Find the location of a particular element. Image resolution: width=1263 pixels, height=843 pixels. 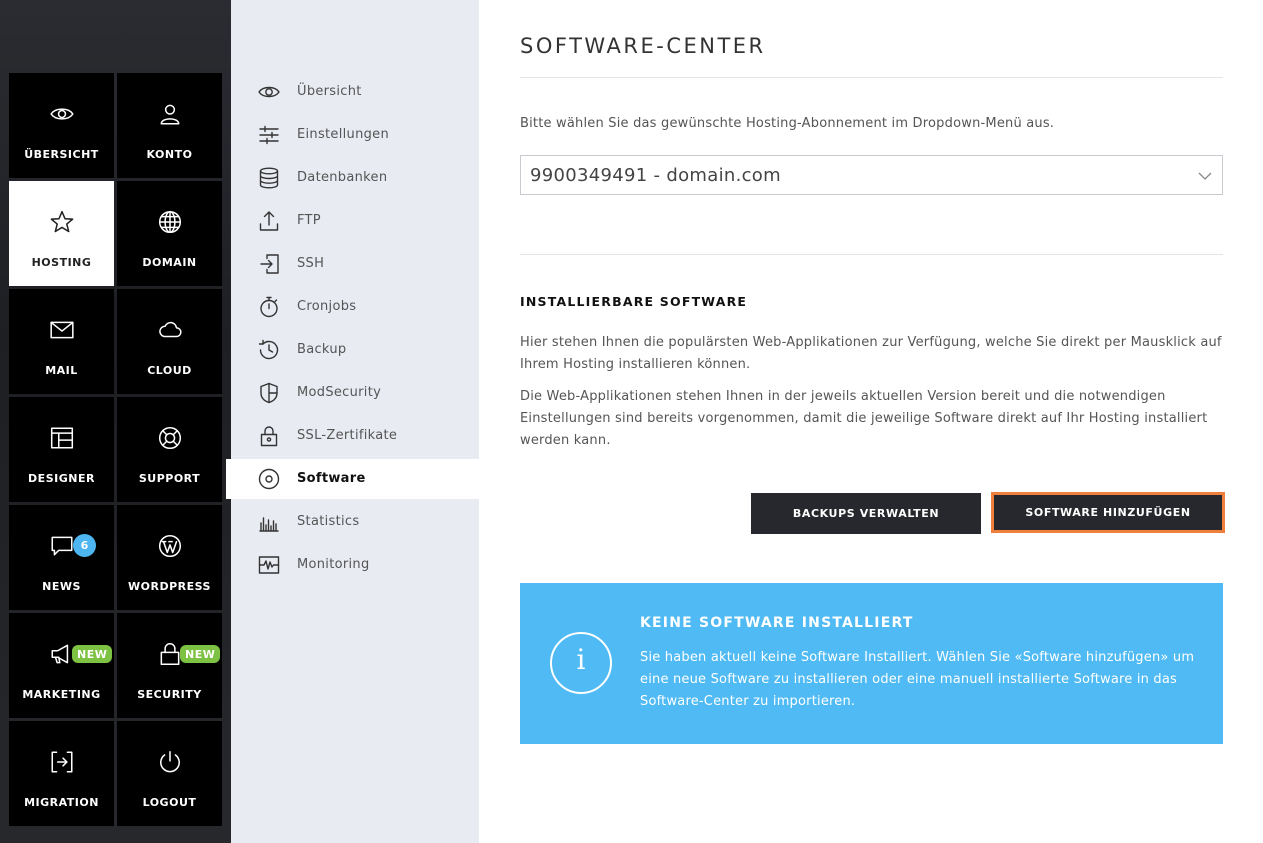

subnav-item-ssl-zertifikate: SSL-Zertifikate is located at coordinates (355, 436).